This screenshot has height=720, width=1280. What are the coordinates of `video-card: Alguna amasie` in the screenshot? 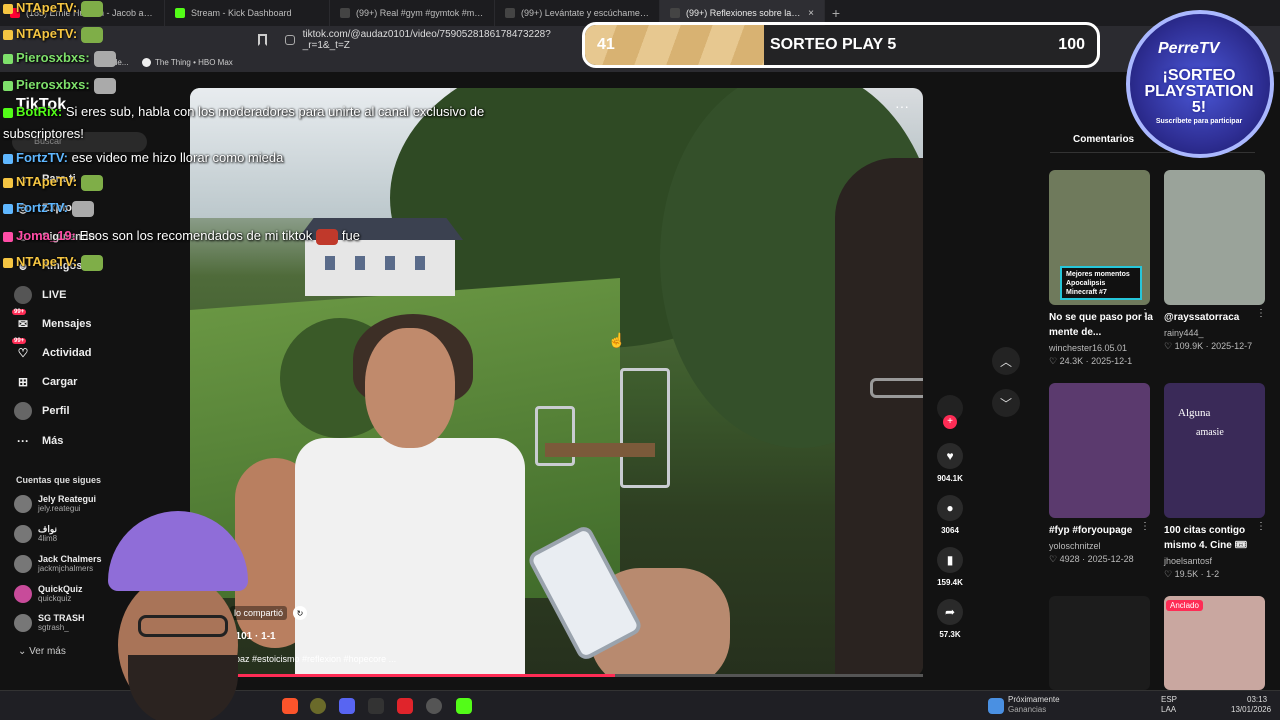 It's located at (1214, 450).